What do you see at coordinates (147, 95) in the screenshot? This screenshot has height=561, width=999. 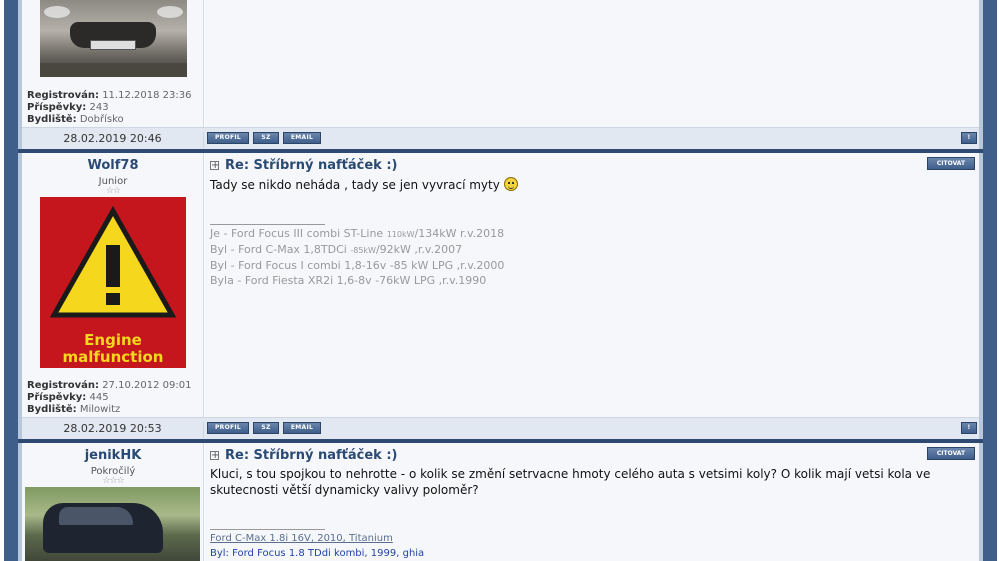 I see `registered-date: 11.12.2018 23:36` at bounding box center [147, 95].